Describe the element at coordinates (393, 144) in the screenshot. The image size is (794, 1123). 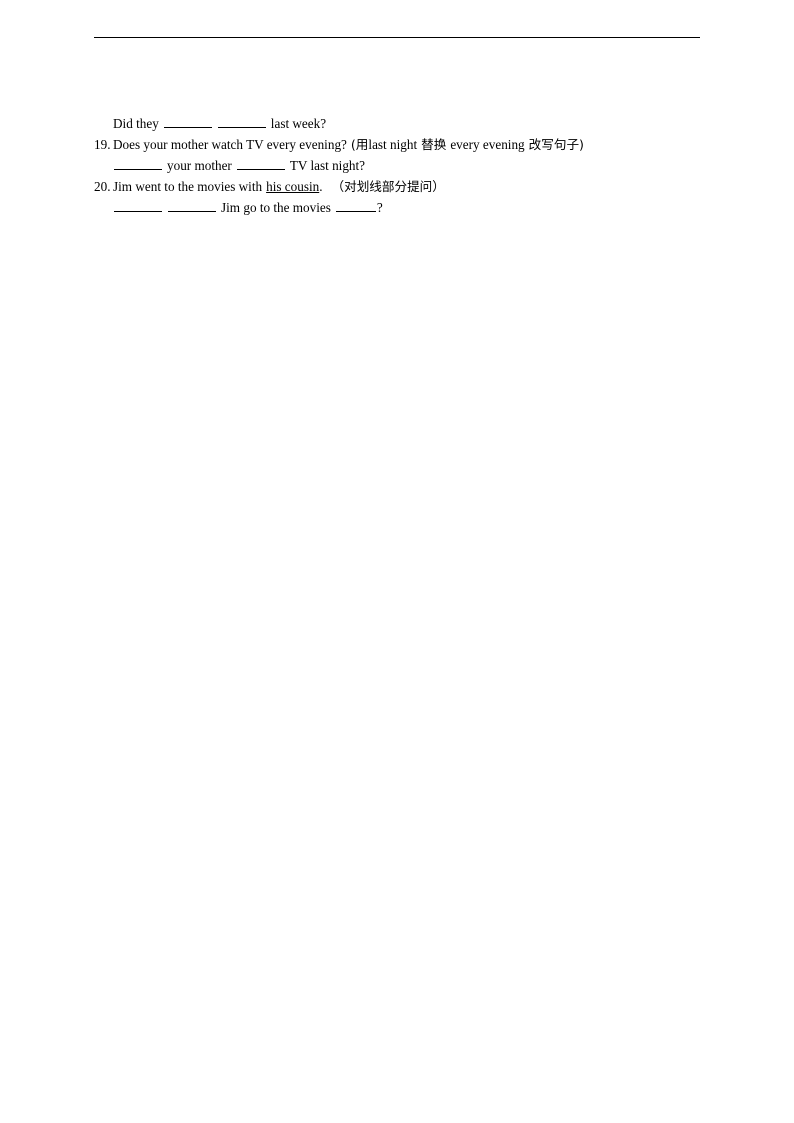
I see `item-19-instruction-term1: last night` at that location.